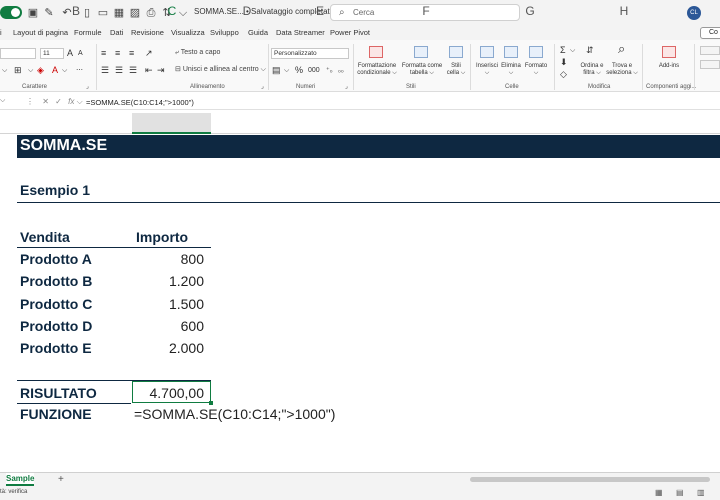 The image size is (720, 500). Describe the element at coordinates (56, 414) in the screenshot. I see `function-label: FUNZIONE` at that location.